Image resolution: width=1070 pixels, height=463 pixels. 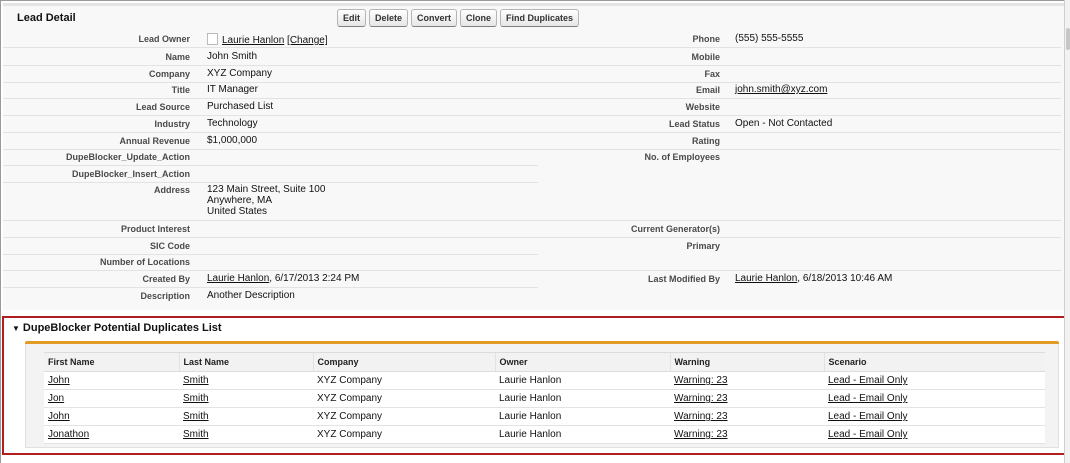 I want to click on field-no-of-employees: No. of Employees, so click(x=799, y=185).